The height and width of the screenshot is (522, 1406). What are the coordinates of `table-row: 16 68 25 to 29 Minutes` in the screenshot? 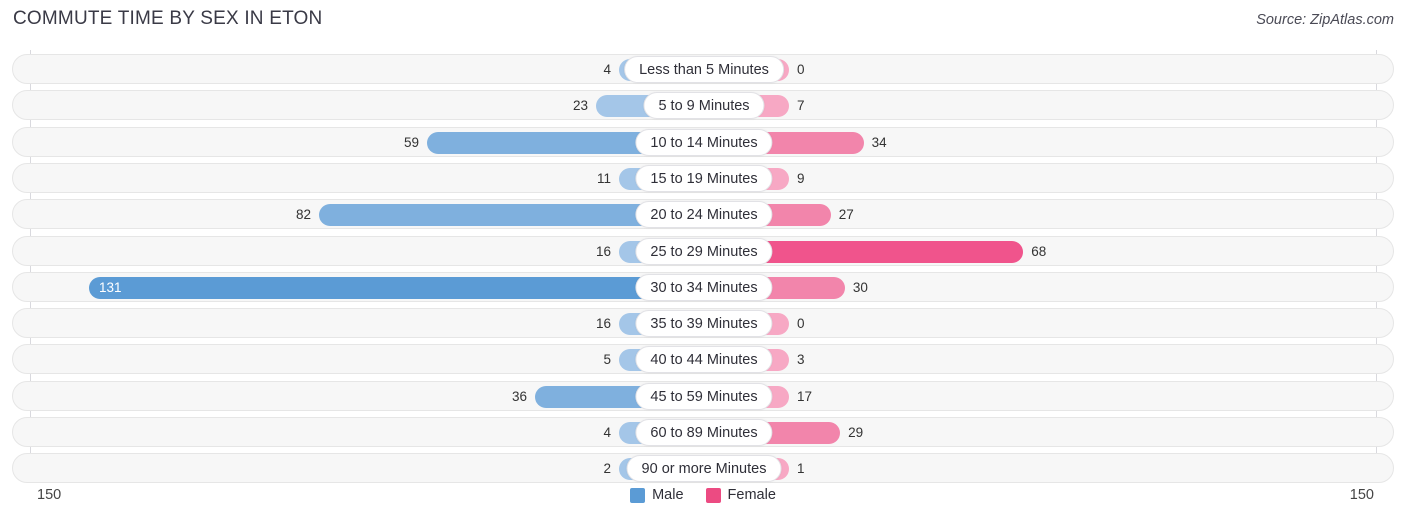 It's located at (703, 250).